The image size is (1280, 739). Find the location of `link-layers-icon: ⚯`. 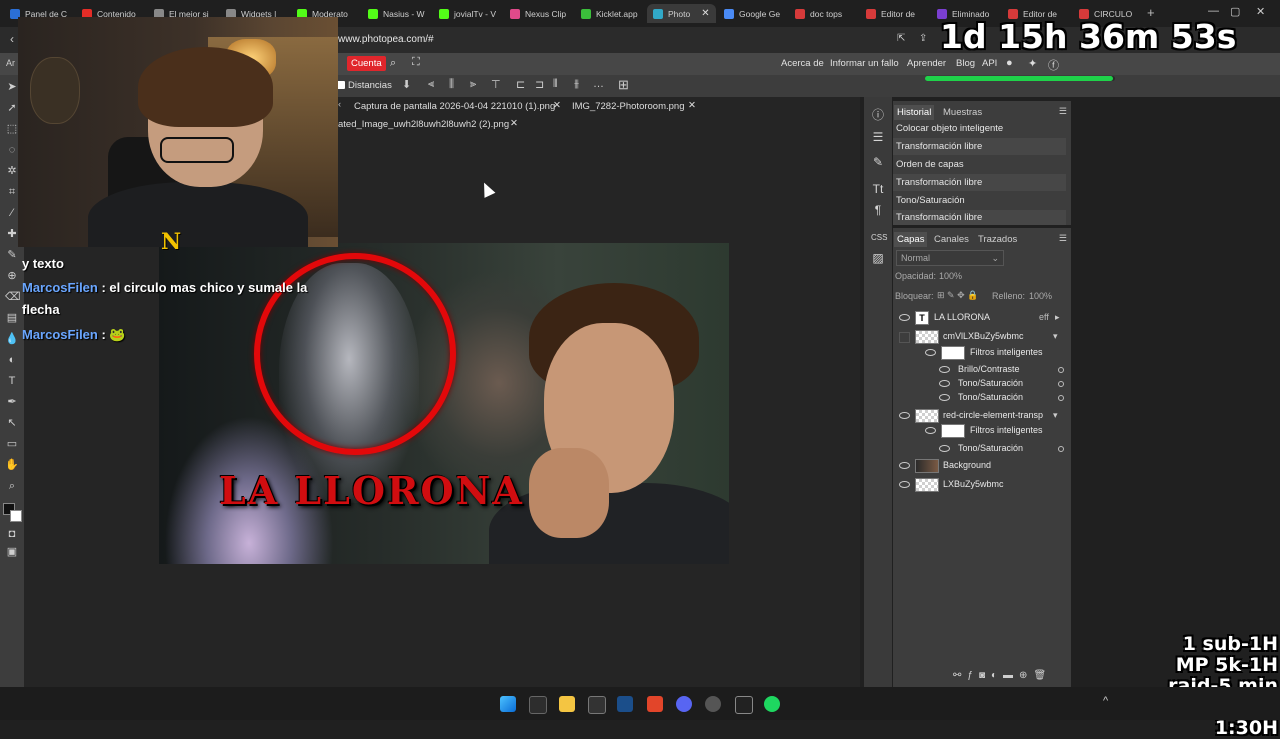

link-layers-icon: ⚯ is located at coordinates (960, 675).